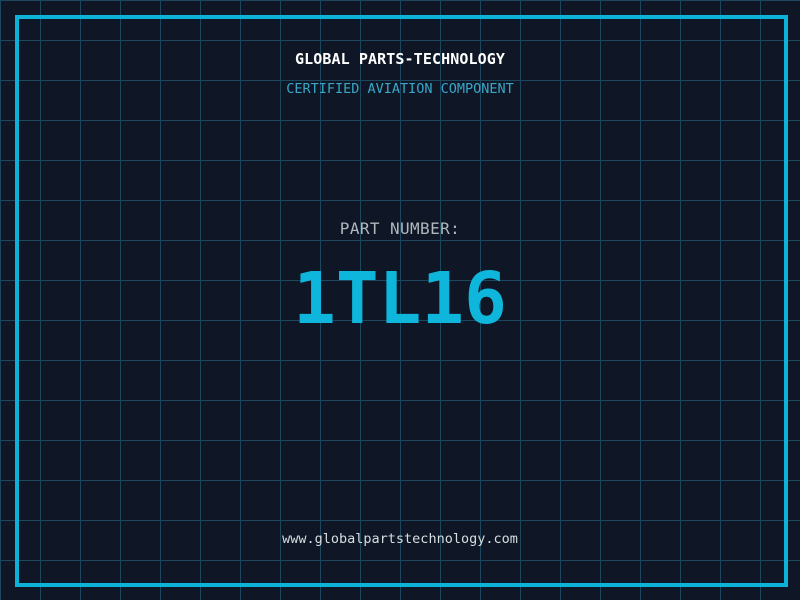 This screenshot has height=600, width=800. I want to click on certification-subtitle: CERTIFIED AVIATION COMPONENT, so click(400, 89).